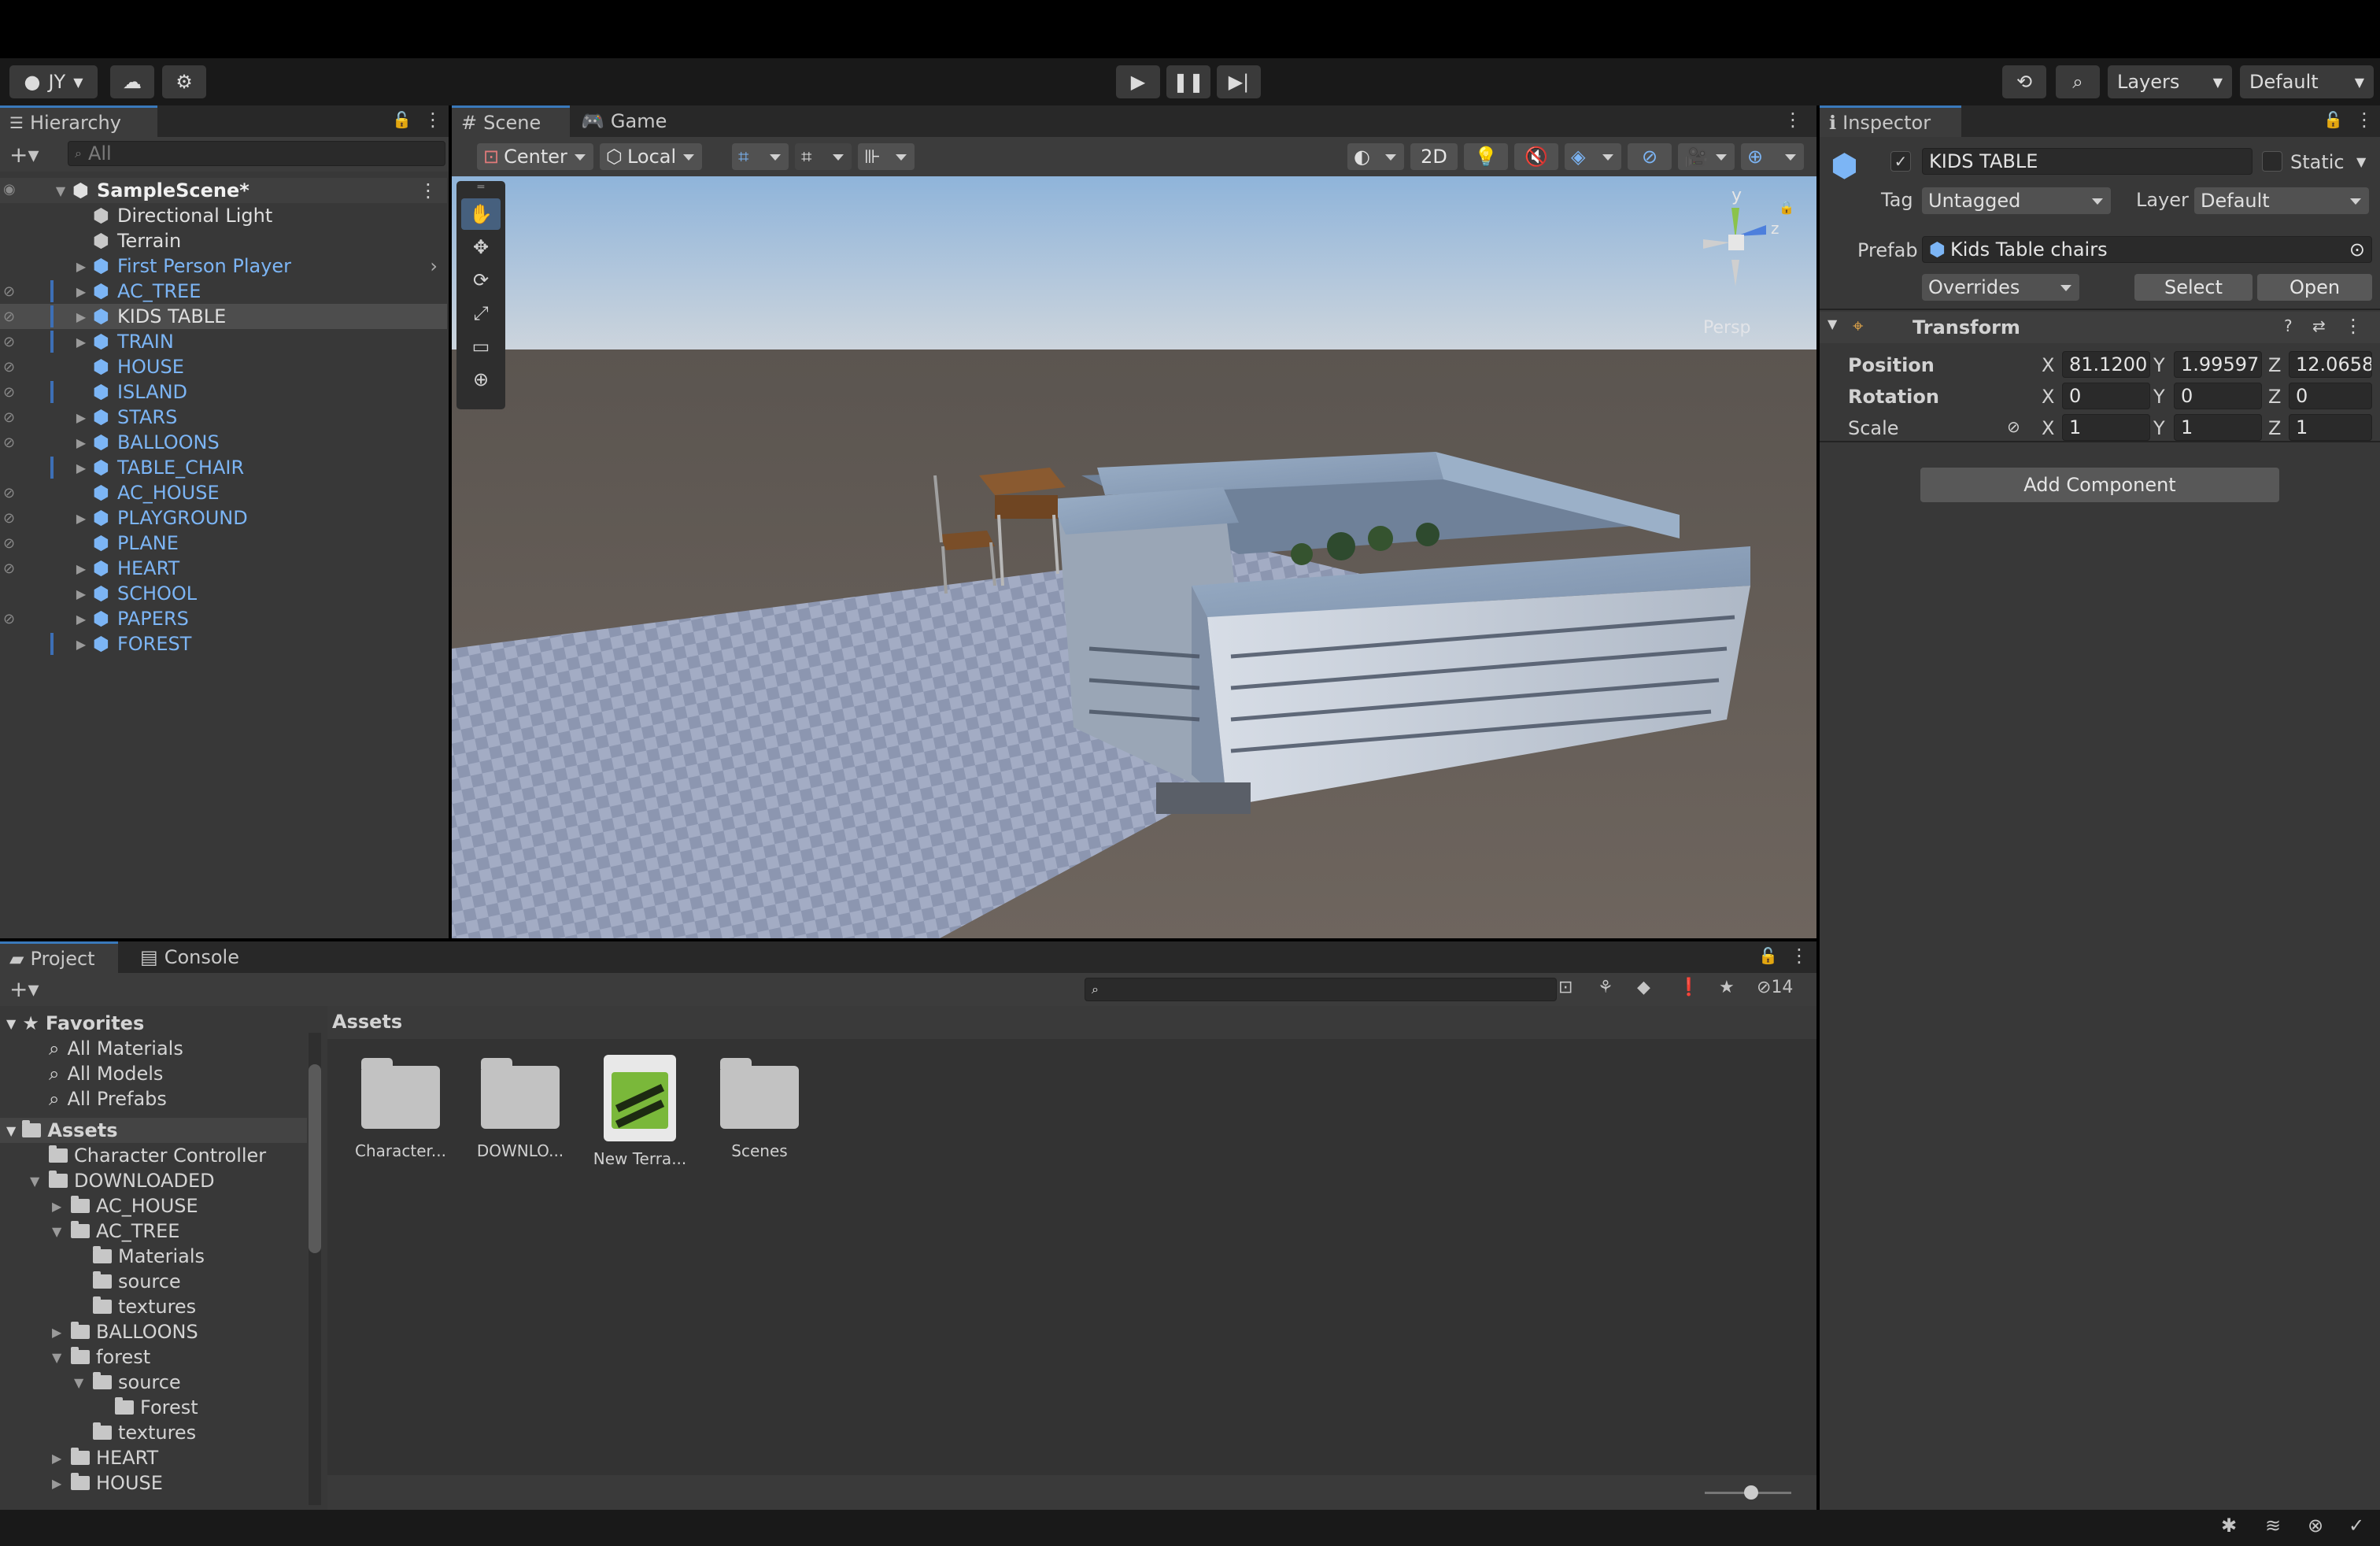  I want to click on hierarchy-item: ⊘ ▶ ⬢ BALLOONS, so click(223, 443).